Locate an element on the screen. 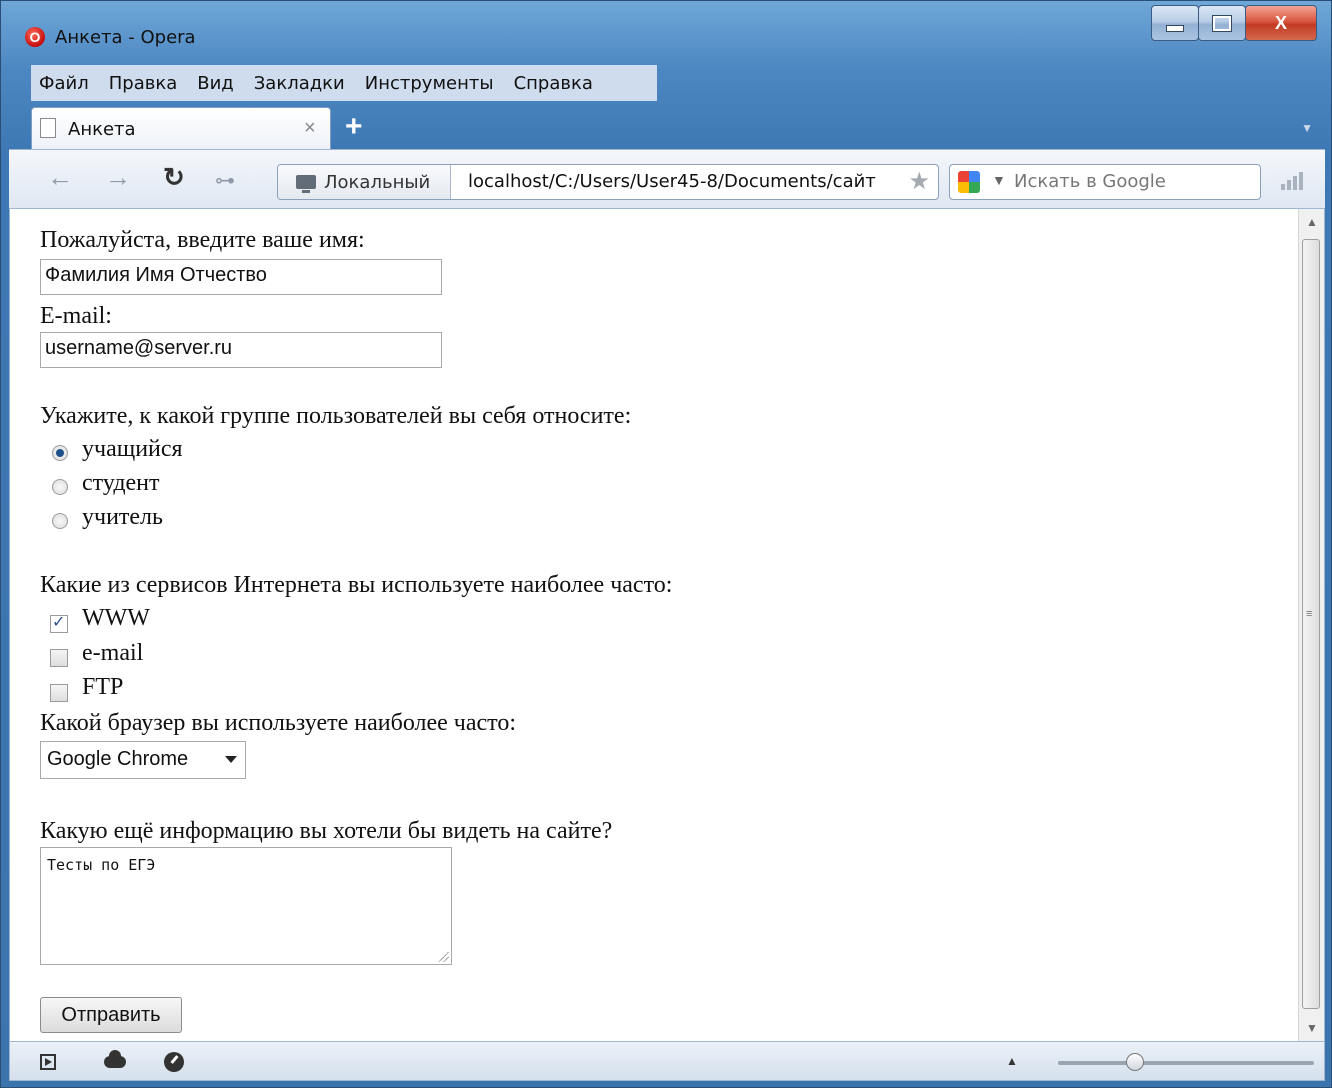 This screenshot has width=1332, height=1088. radio-label: студент is located at coordinates (121, 483).